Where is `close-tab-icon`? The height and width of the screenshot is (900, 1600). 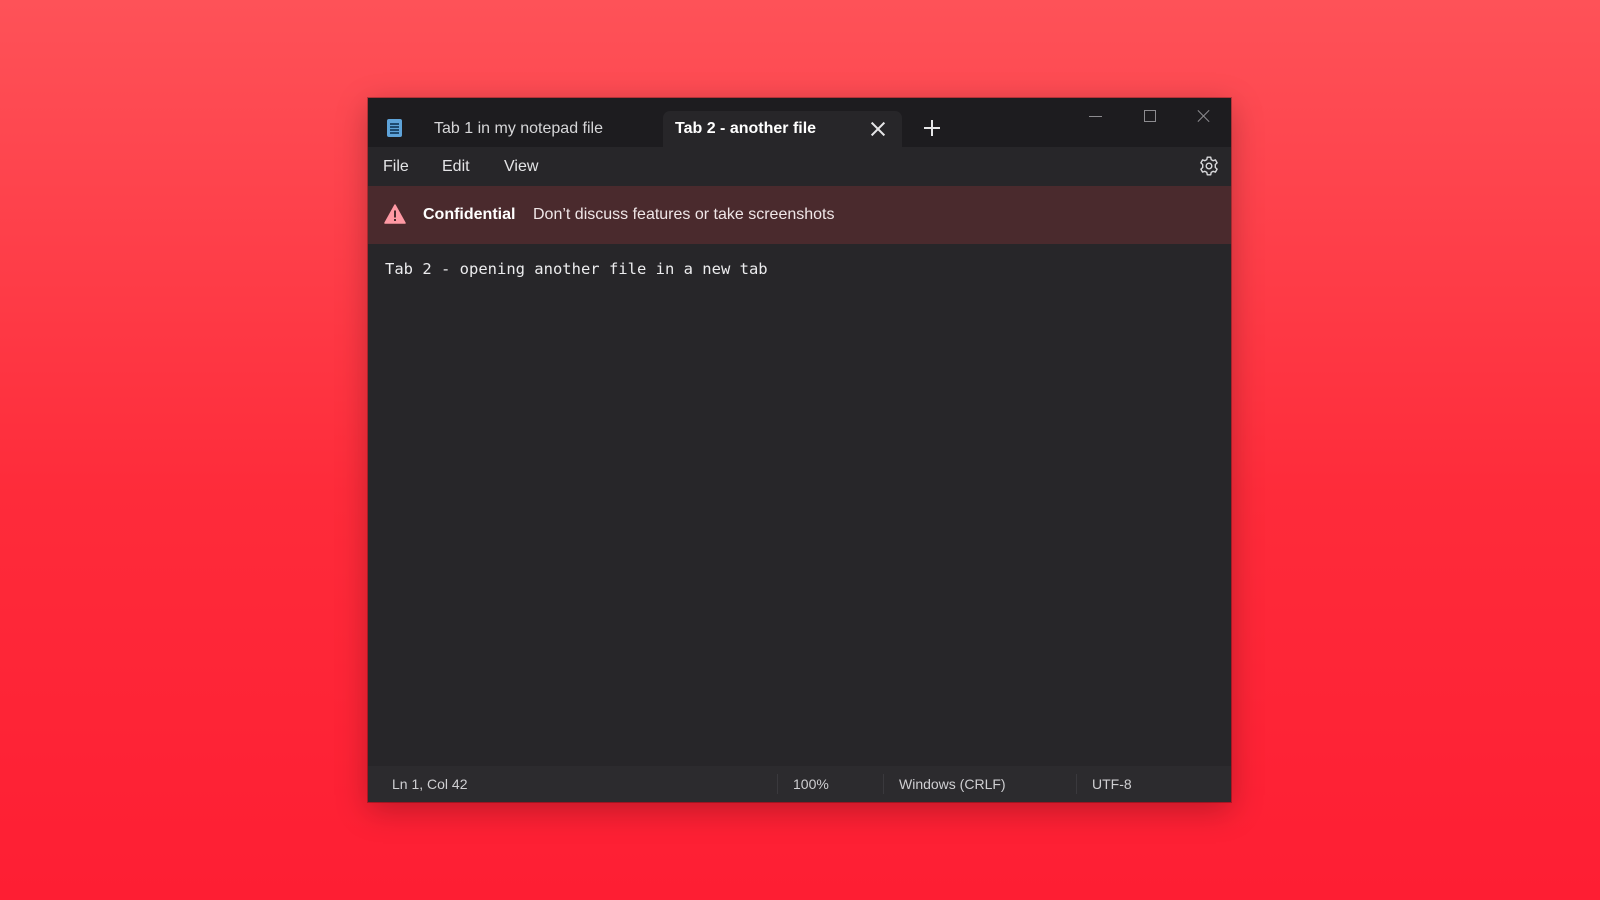 close-tab-icon is located at coordinates (878, 129).